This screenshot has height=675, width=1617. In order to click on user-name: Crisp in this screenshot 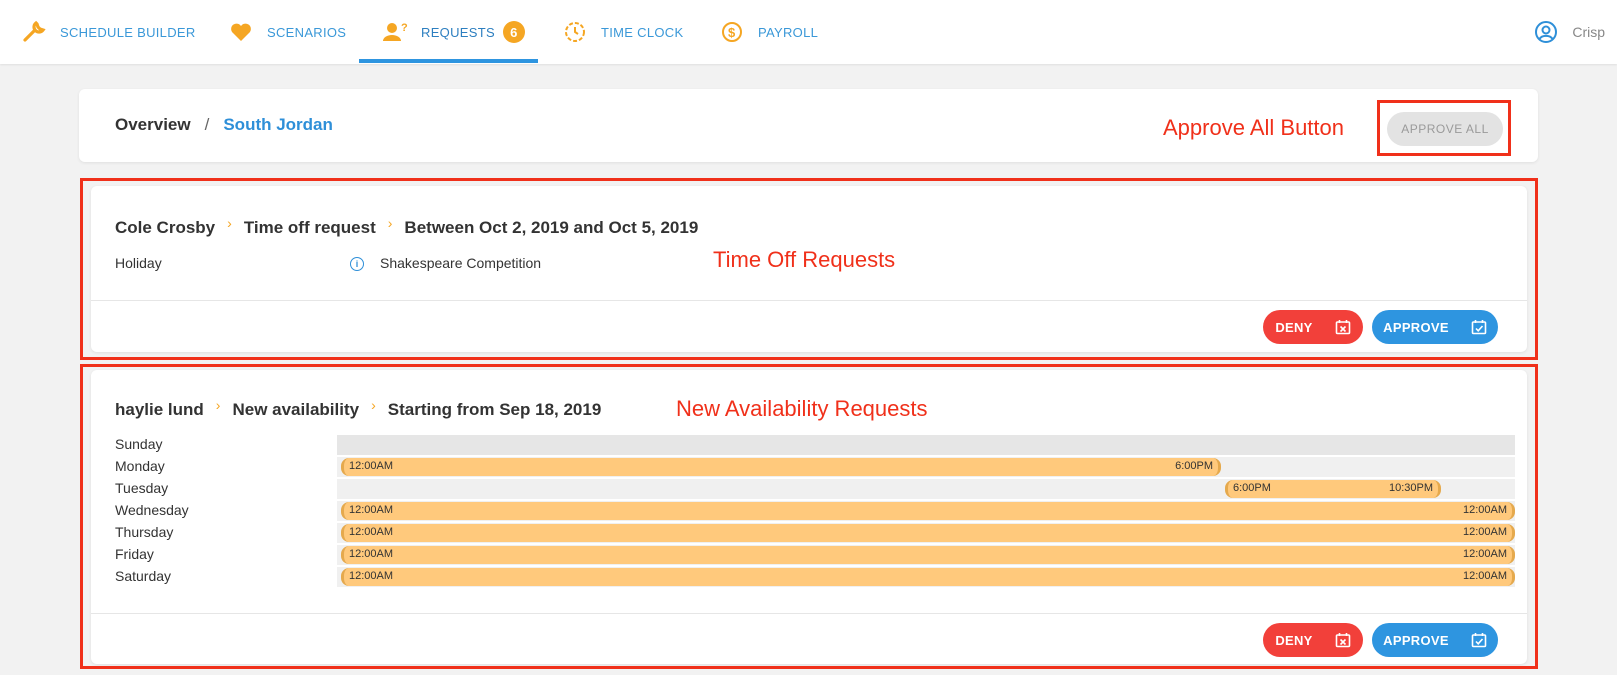, I will do `click(1588, 32)`.